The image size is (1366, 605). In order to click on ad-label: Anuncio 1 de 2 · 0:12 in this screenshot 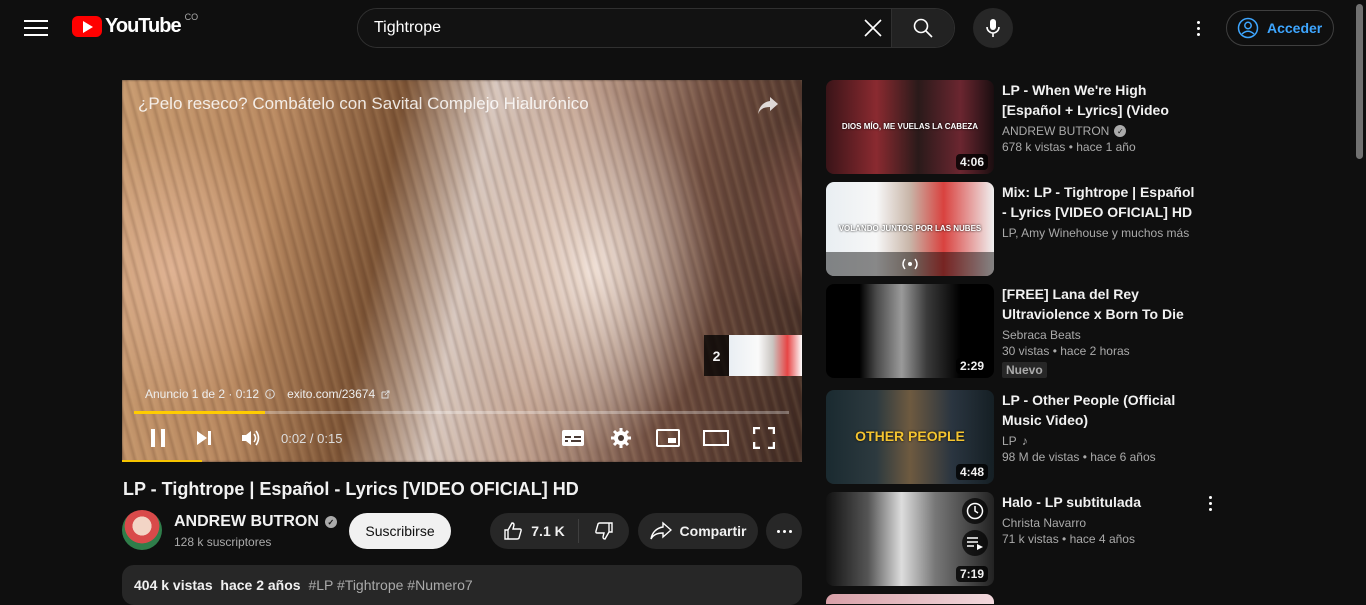, I will do `click(202, 394)`.